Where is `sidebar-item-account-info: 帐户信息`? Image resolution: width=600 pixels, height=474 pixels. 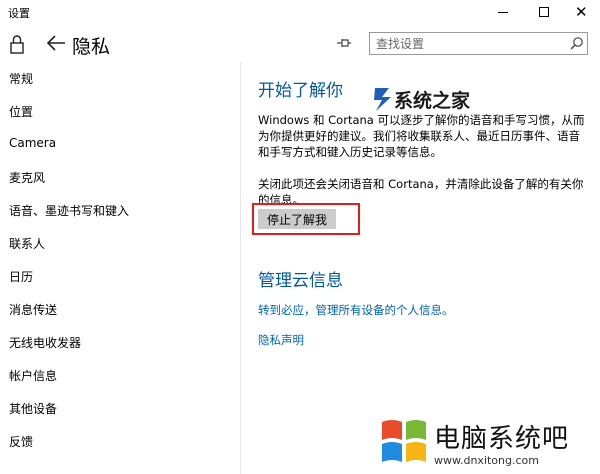 sidebar-item-account-info: 帐户信息 is located at coordinates (33, 375).